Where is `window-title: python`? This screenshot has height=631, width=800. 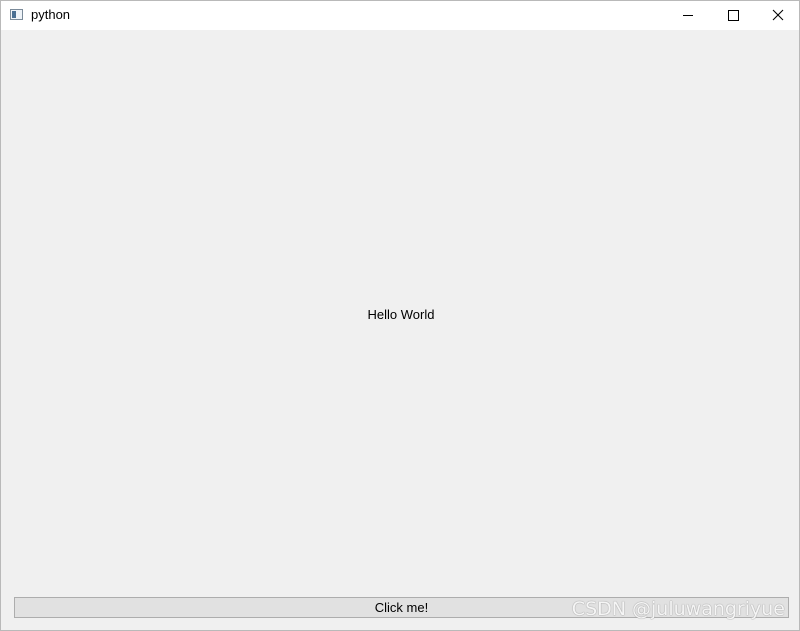 window-title: python is located at coordinates (51, 14).